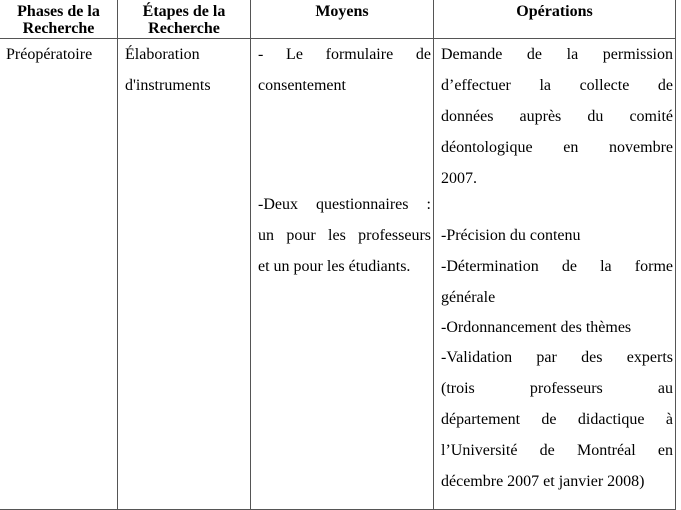 This screenshot has height=510, width=681. Describe the element at coordinates (554, 11) in the screenshot. I see `header-operations-label: Opérations` at that location.